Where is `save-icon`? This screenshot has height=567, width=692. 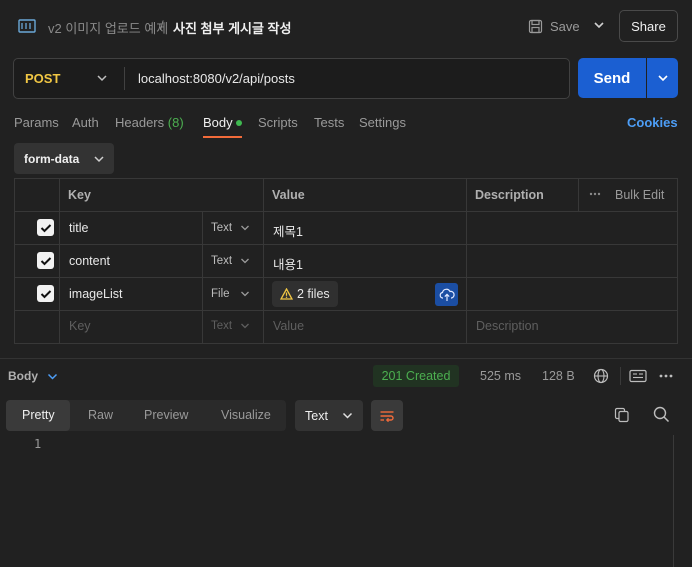
save-icon is located at coordinates (535, 26).